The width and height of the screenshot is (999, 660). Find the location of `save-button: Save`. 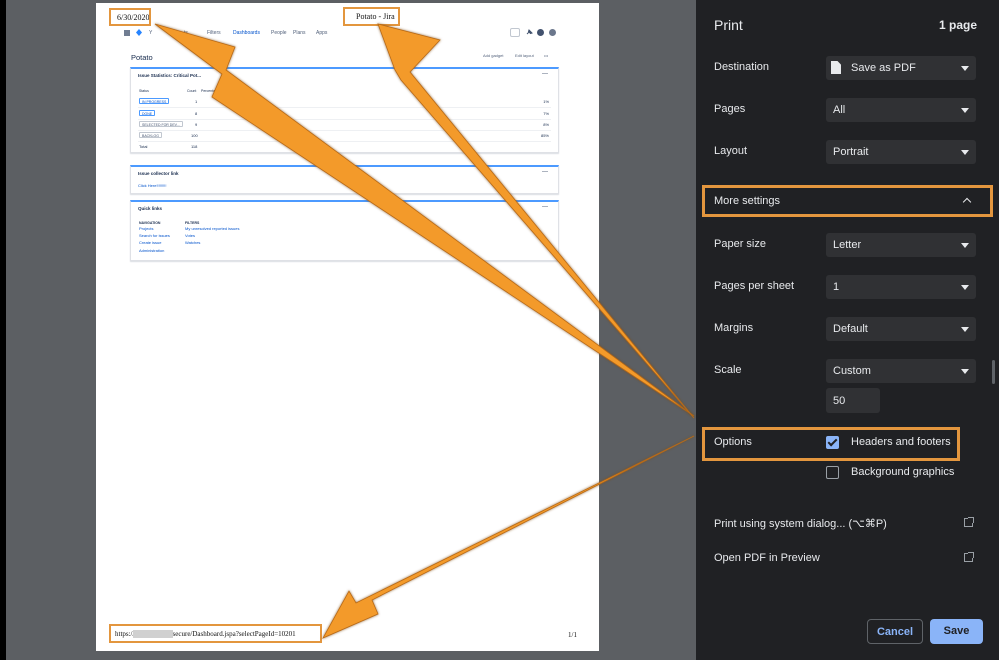

save-button: Save is located at coordinates (956, 631).